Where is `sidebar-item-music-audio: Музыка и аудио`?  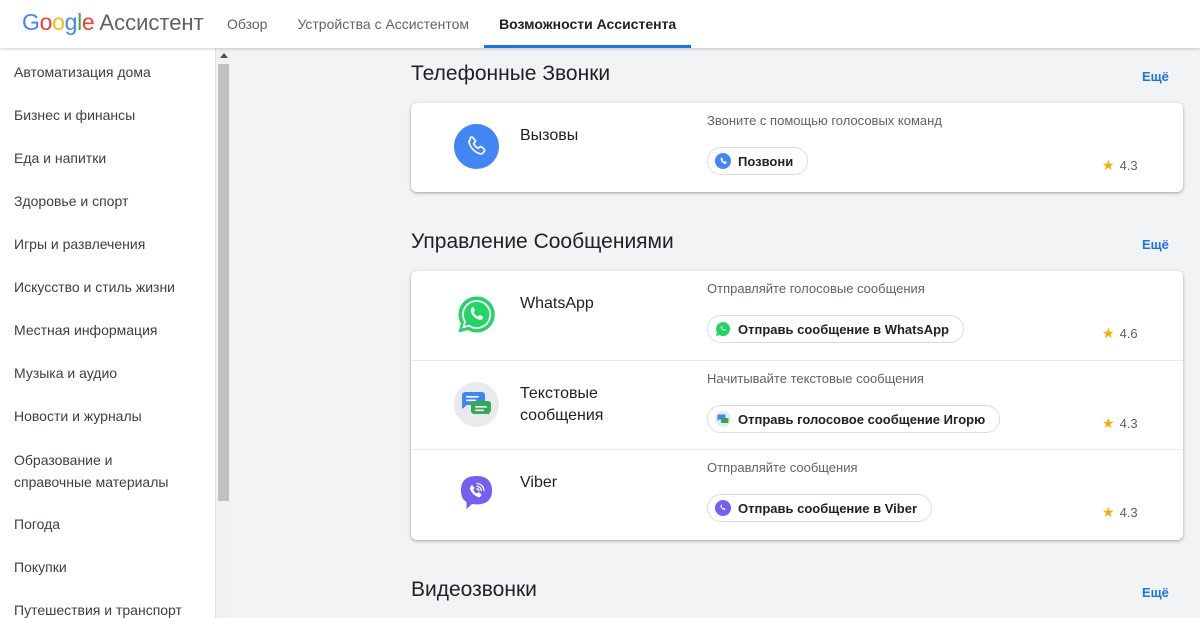
sidebar-item-music-audio: Музыка и аудио is located at coordinates (65, 373).